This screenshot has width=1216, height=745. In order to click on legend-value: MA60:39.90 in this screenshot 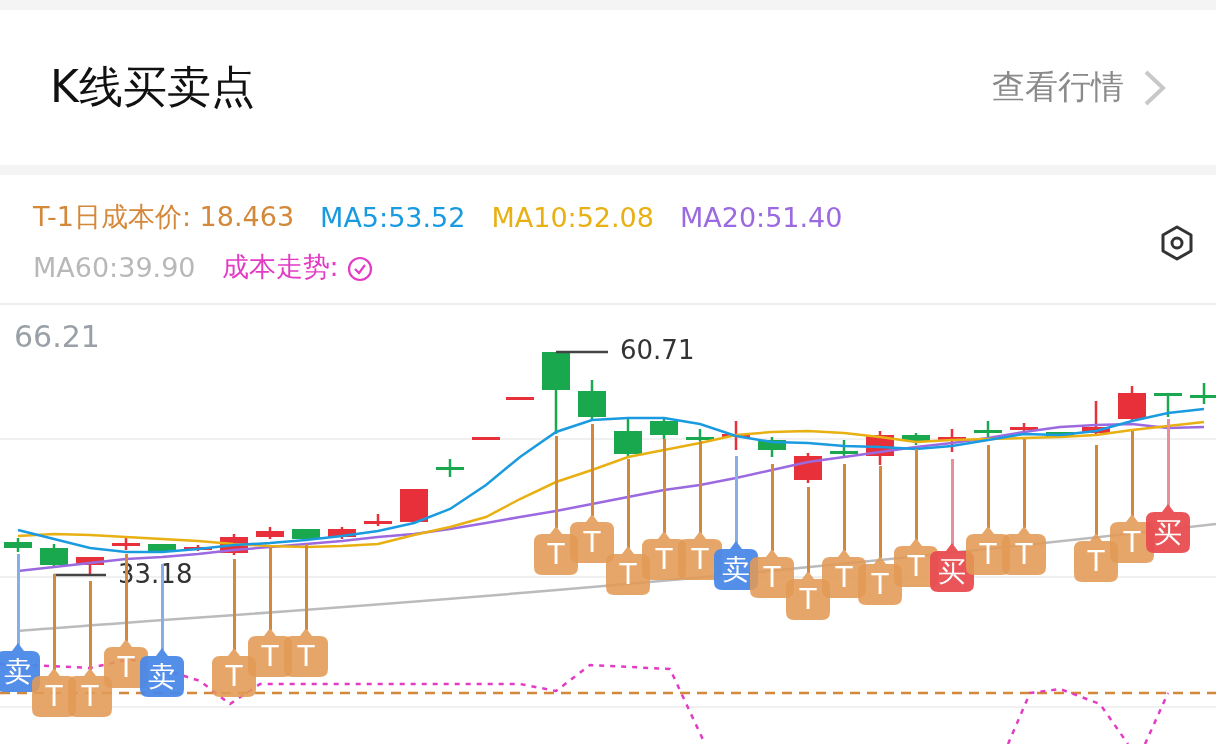, I will do `click(114, 267)`.